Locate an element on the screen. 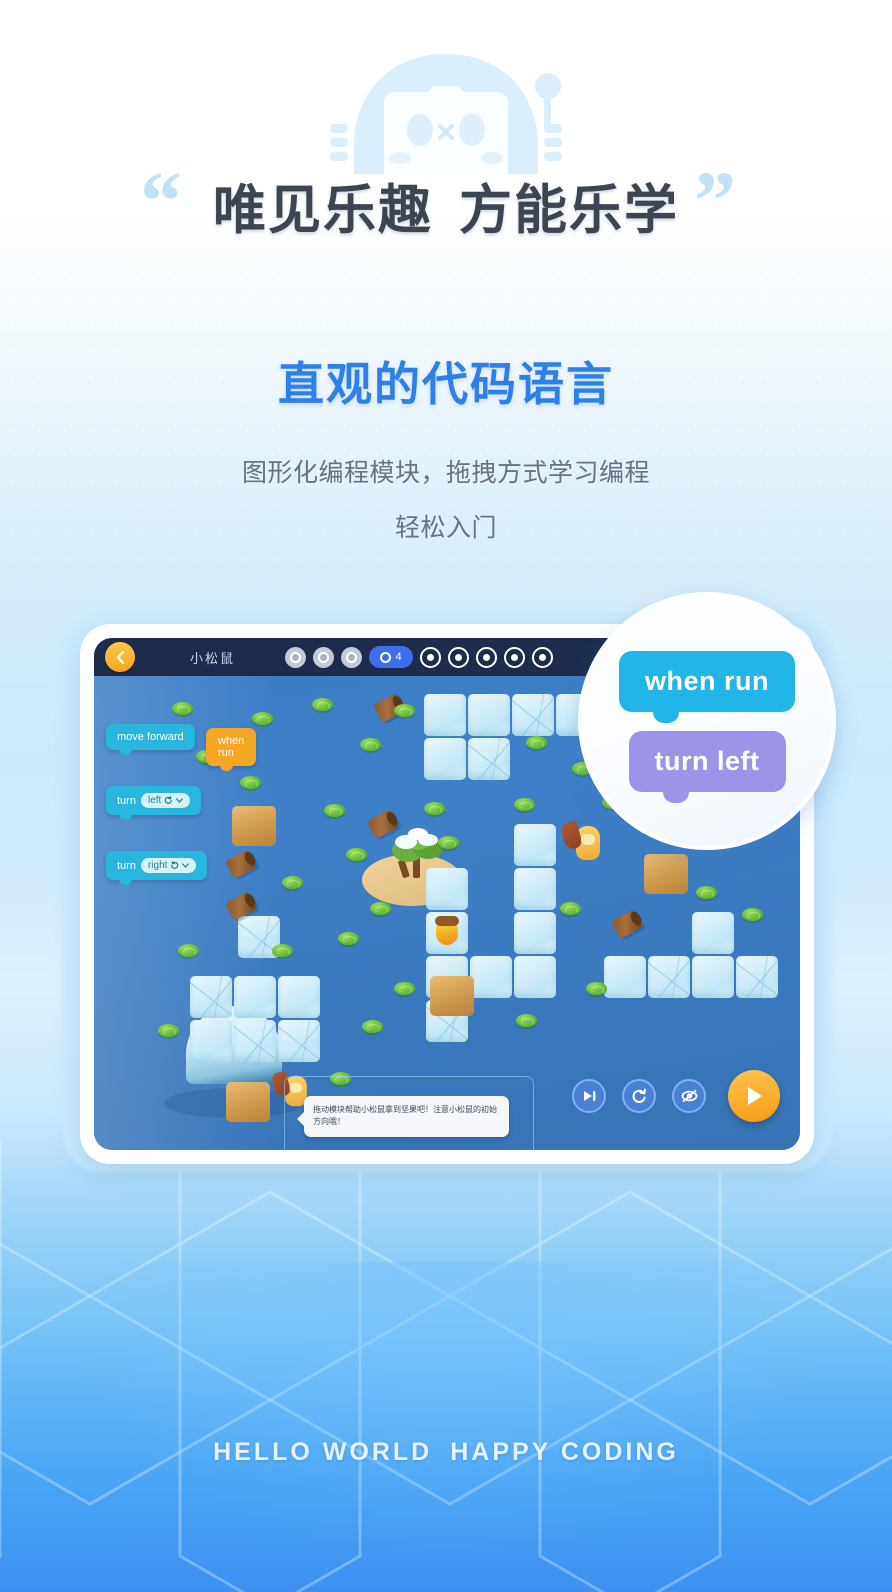  eye-off-icon is located at coordinates (689, 1096).